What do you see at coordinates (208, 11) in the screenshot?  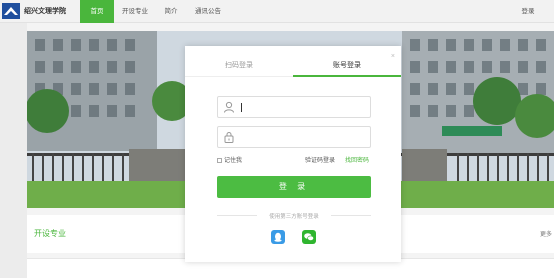 I see `nav-item-notices: 通讯公告` at bounding box center [208, 11].